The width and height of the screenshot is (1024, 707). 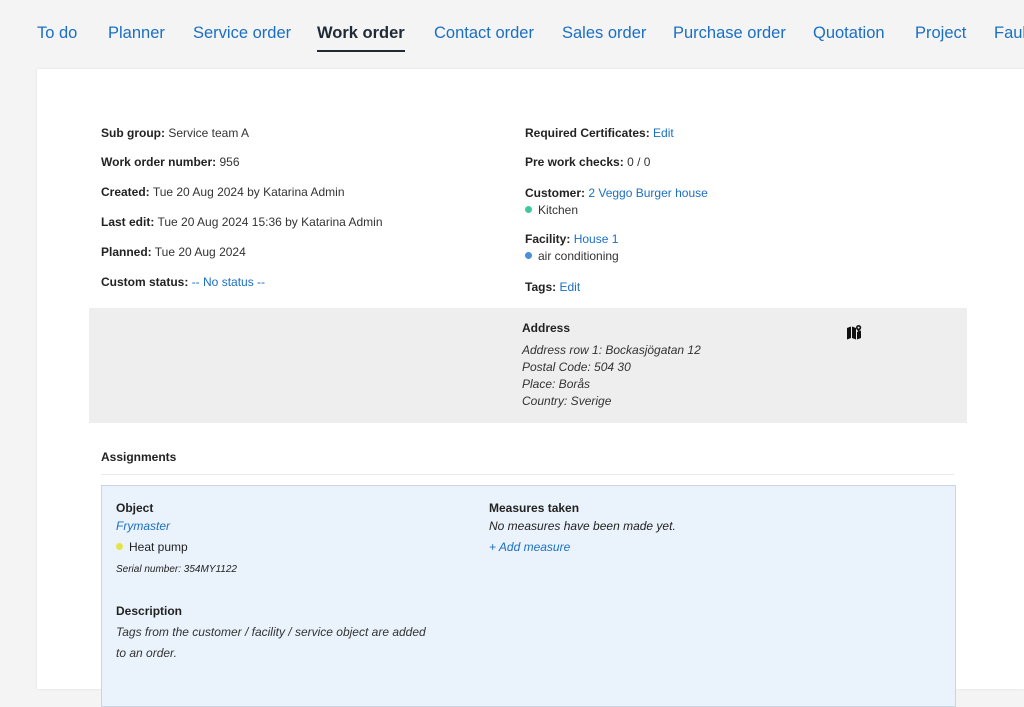 What do you see at coordinates (556, 384) in the screenshot?
I see `address-place: Place: Borås` at bounding box center [556, 384].